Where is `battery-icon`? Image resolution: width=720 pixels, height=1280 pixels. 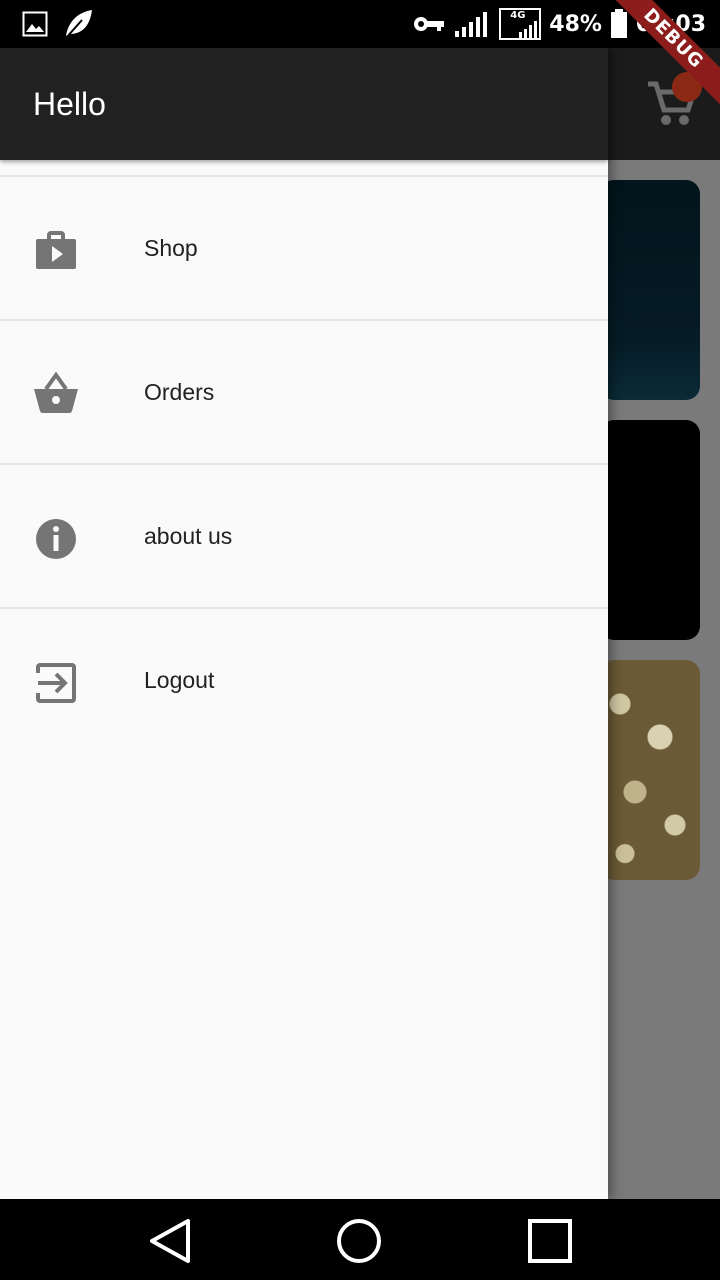 battery-icon is located at coordinates (618, 23).